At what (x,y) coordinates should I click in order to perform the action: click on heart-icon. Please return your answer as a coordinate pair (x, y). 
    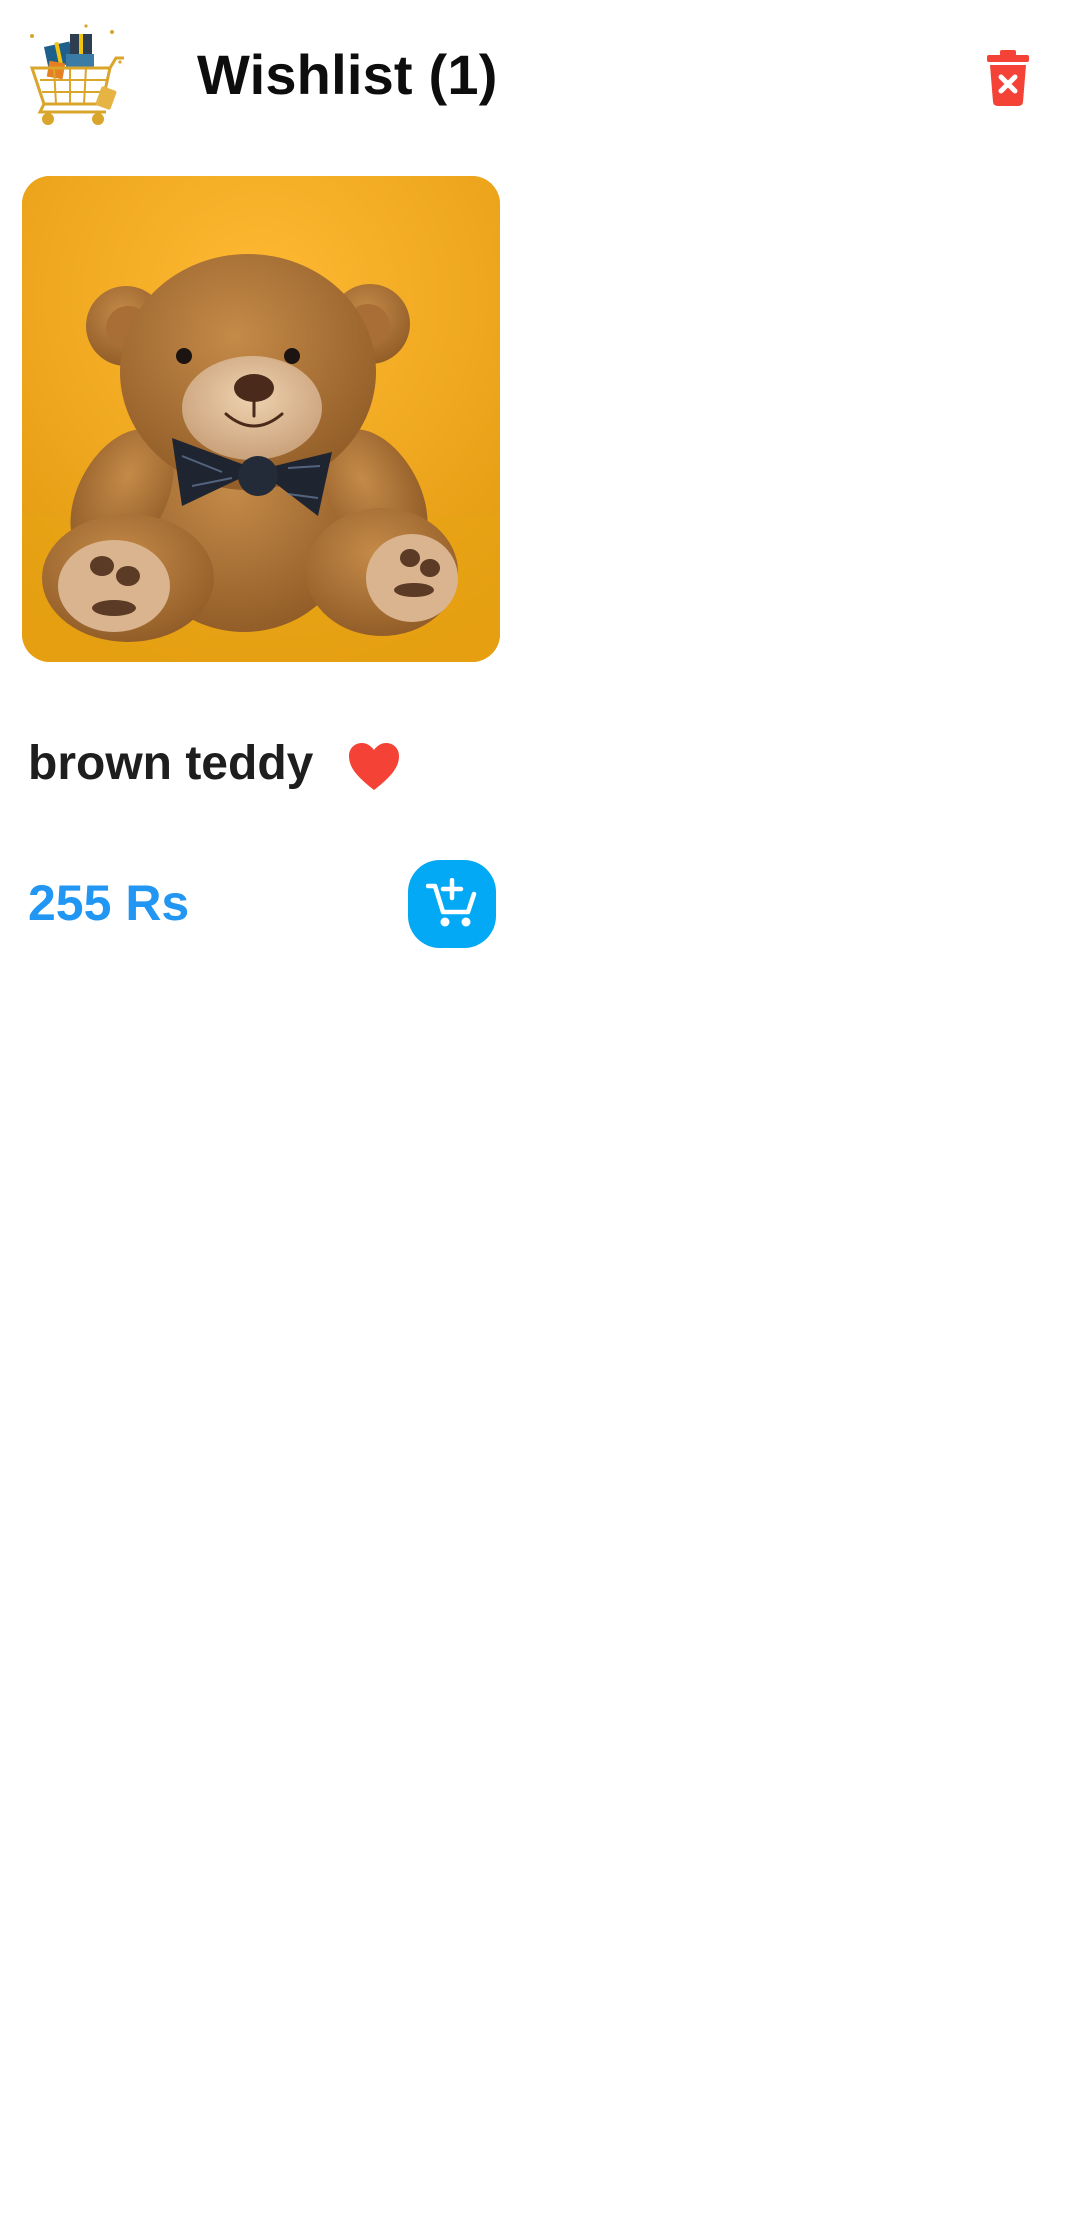
    Looking at the image, I should click on (374, 766).